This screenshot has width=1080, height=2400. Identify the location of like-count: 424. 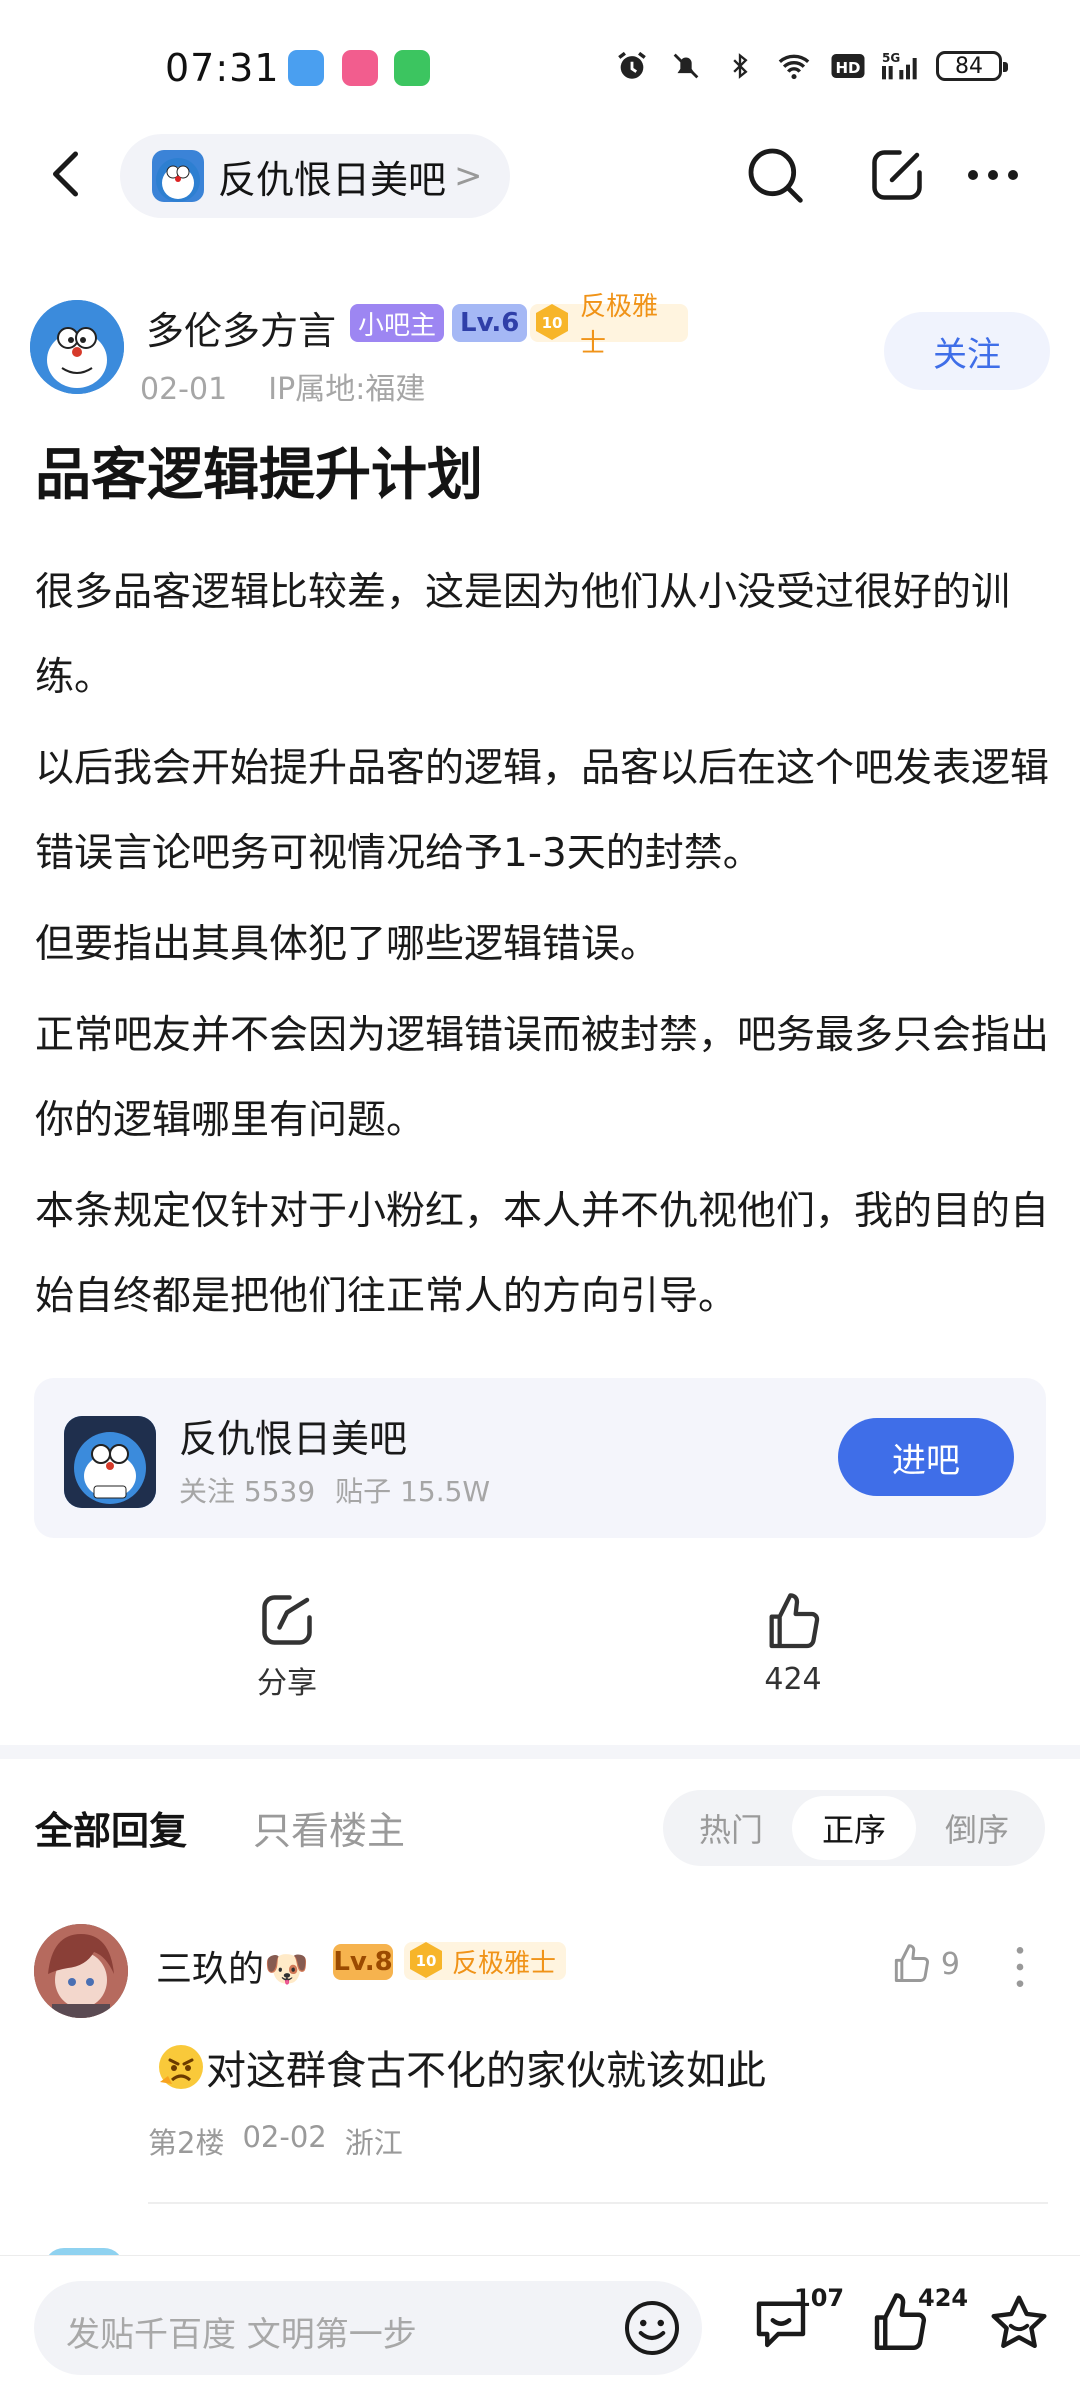
(793, 1679).